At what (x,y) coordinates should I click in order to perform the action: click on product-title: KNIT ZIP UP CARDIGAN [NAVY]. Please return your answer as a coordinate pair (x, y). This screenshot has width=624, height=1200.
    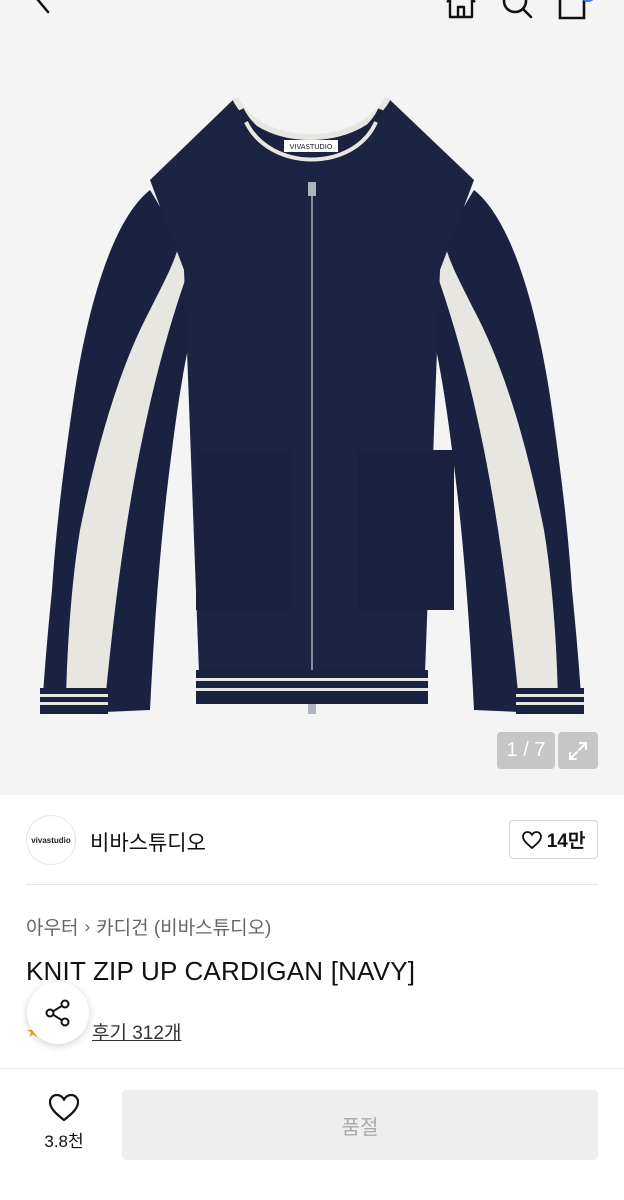
    Looking at the image, I should click on (221, 971).